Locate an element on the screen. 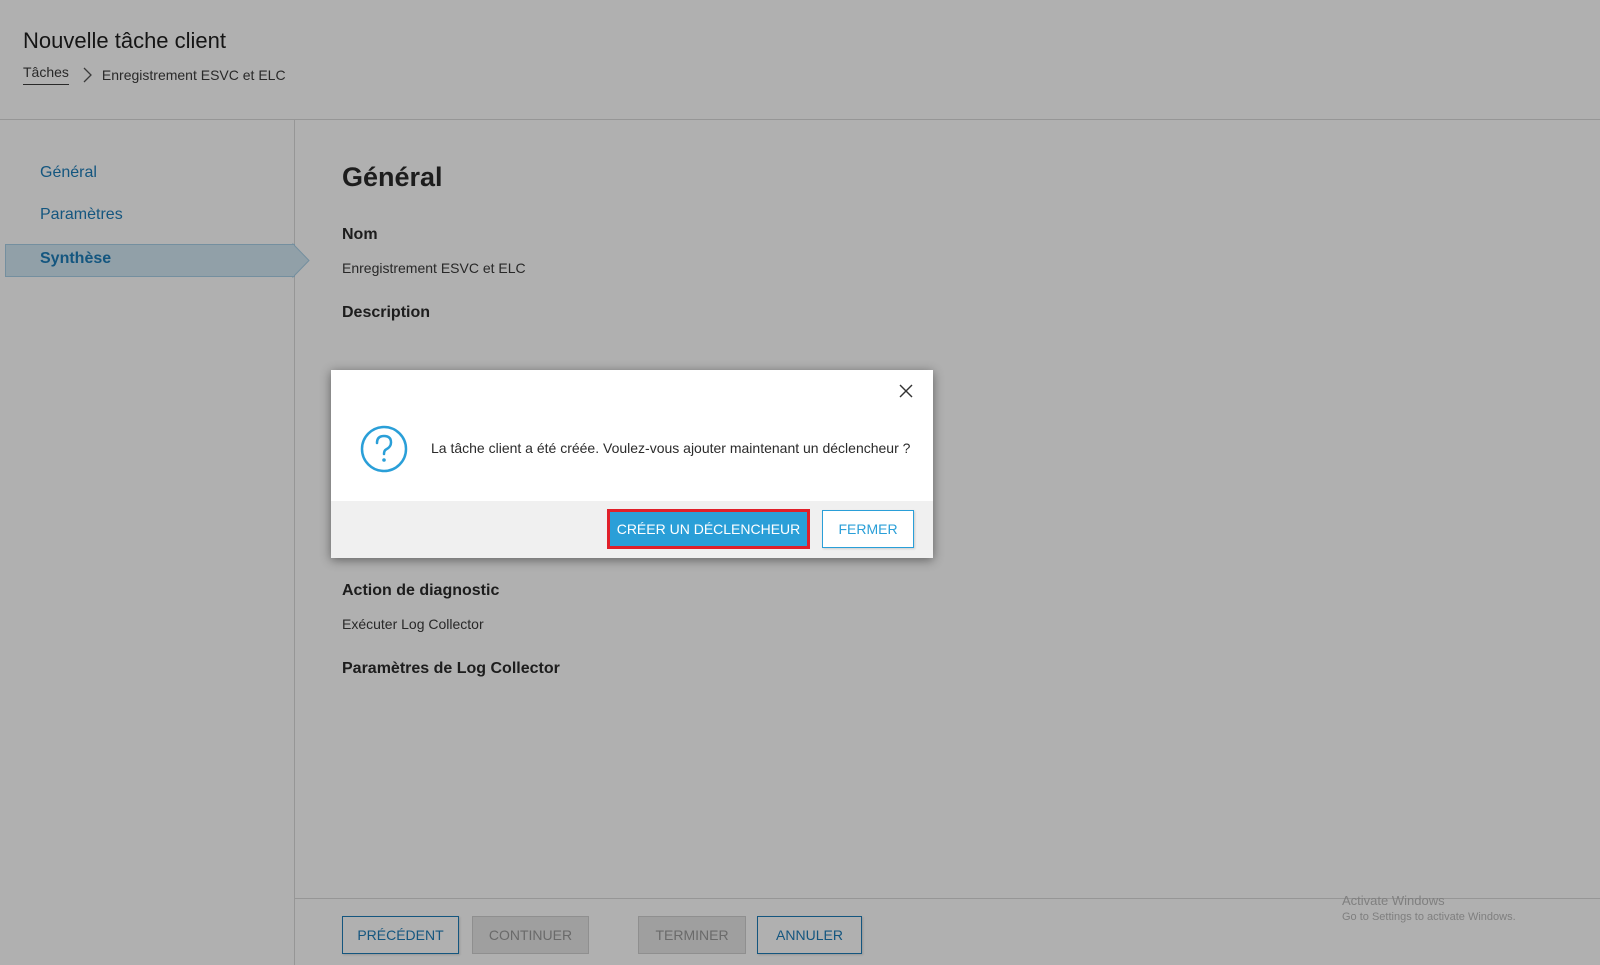 This screenshot has height=965, width=1600. create-trigger-button: CRÉER UN DÉCLENCHEUR is located at coordinates (708, 529).